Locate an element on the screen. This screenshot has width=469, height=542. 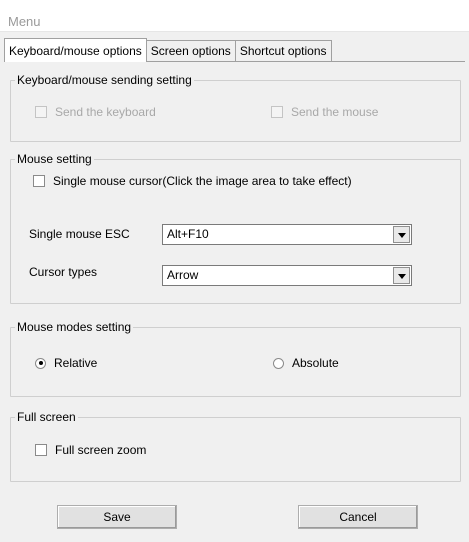
single-mouse-cursor-box is located at coordinates (39, 181).